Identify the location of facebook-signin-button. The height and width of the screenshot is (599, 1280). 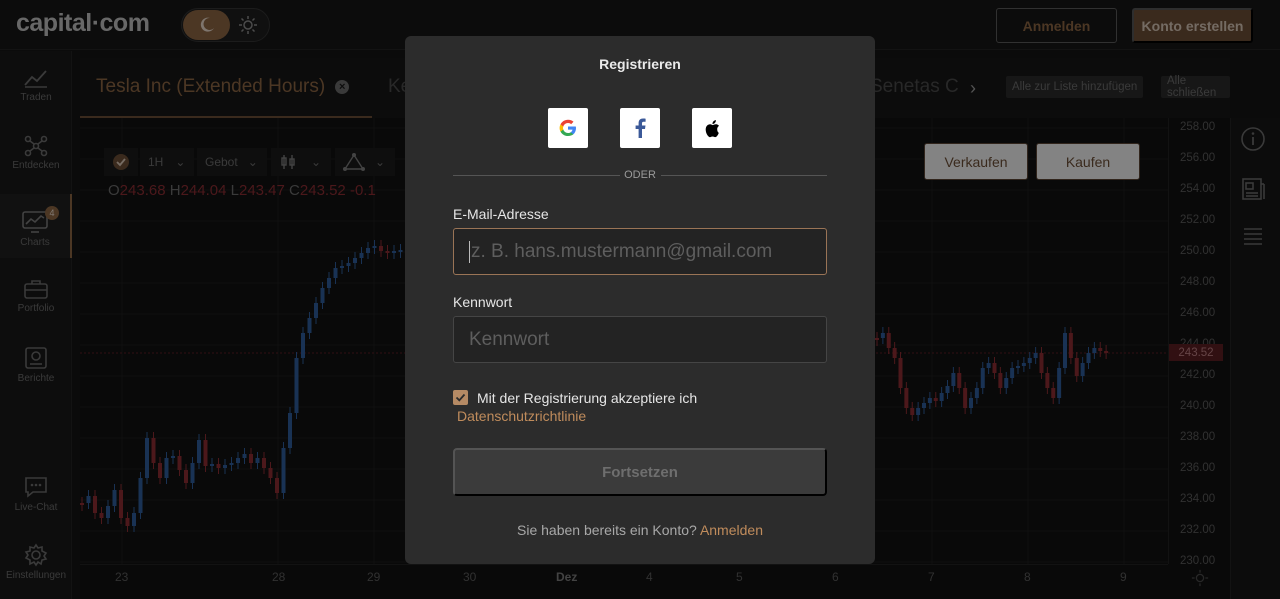
(640, 128).